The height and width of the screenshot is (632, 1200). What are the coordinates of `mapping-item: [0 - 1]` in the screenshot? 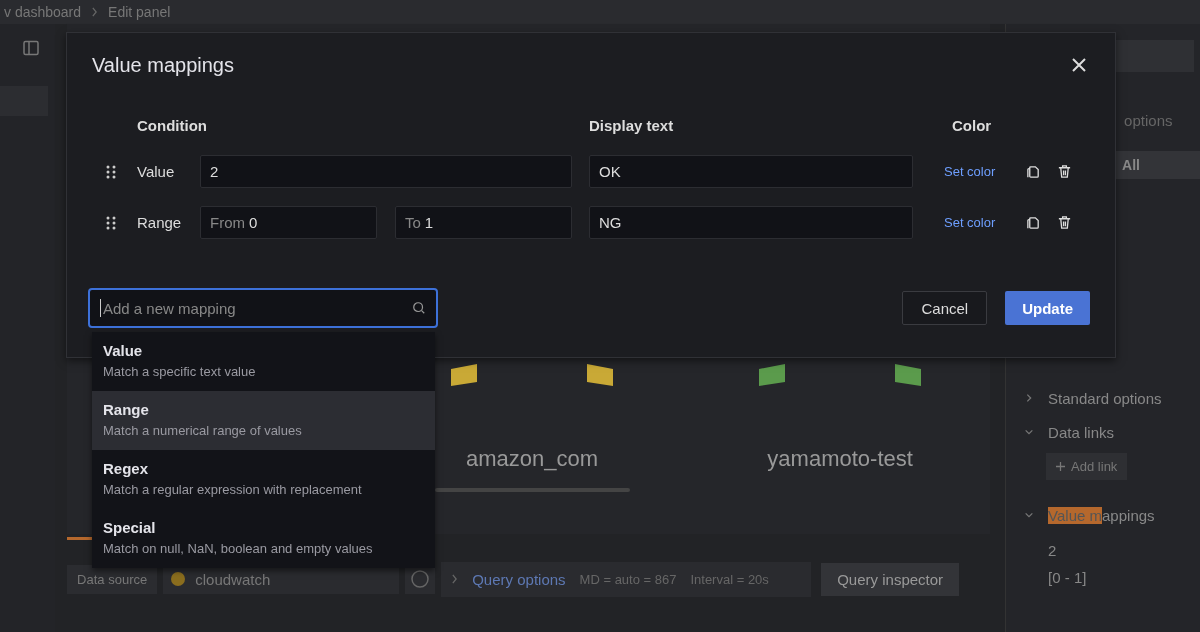 It's located at (1067, 577).